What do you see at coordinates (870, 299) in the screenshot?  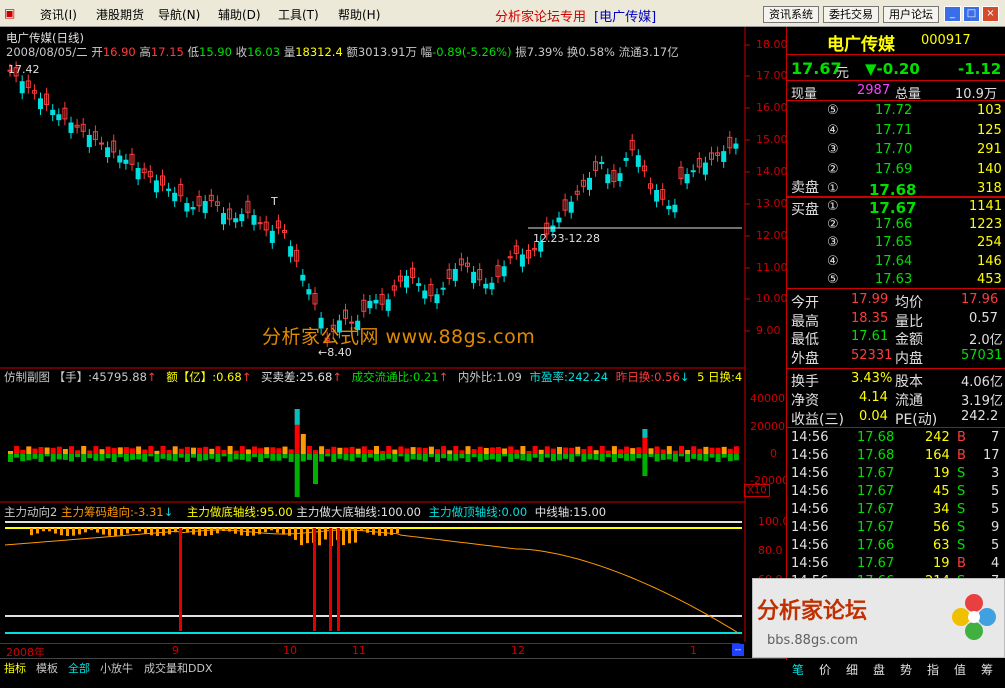 I see `stat-value: 17.99` at bounding box center [870, 299].